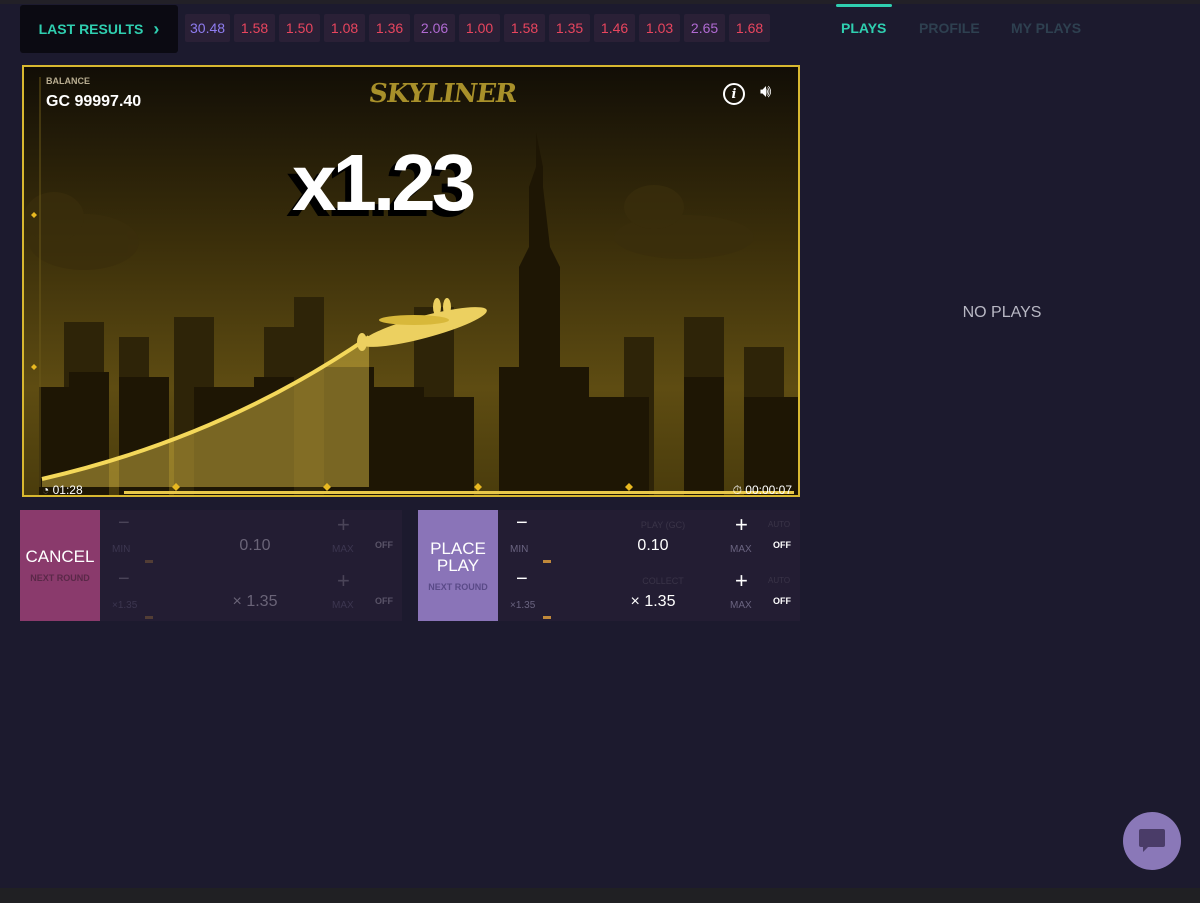 This screenshot has height=903, width=1200. What do you see at coordinates (390, 28) in the screenshot?
I see `result-chip: 1.36` at bounding box center [390, 28].